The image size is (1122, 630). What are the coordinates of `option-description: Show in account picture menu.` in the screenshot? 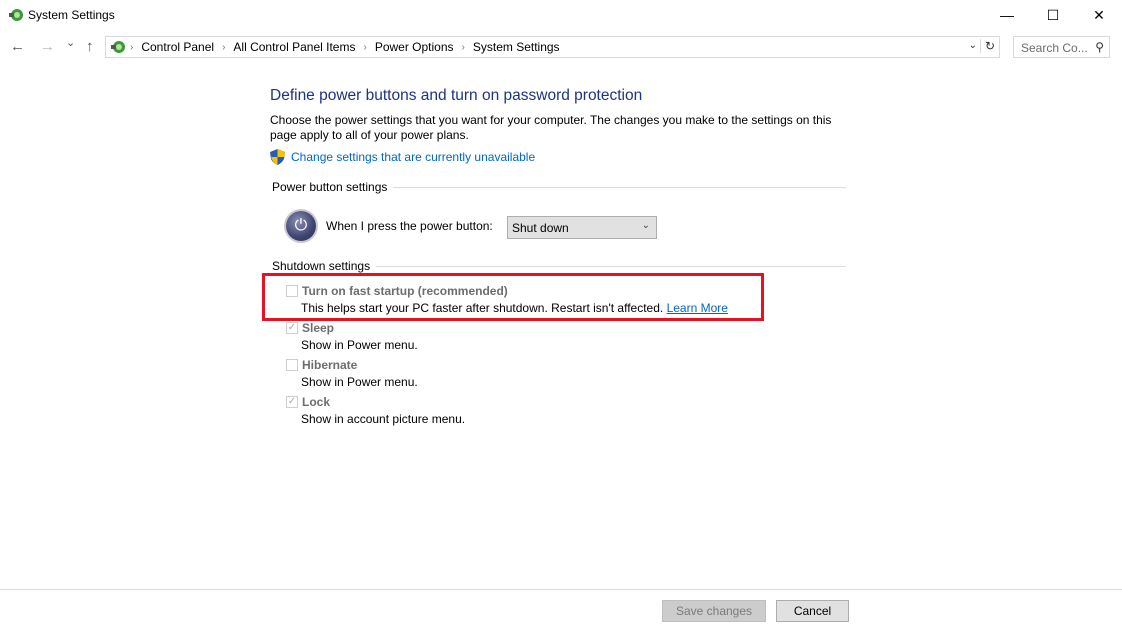 It's located at (383, 419).